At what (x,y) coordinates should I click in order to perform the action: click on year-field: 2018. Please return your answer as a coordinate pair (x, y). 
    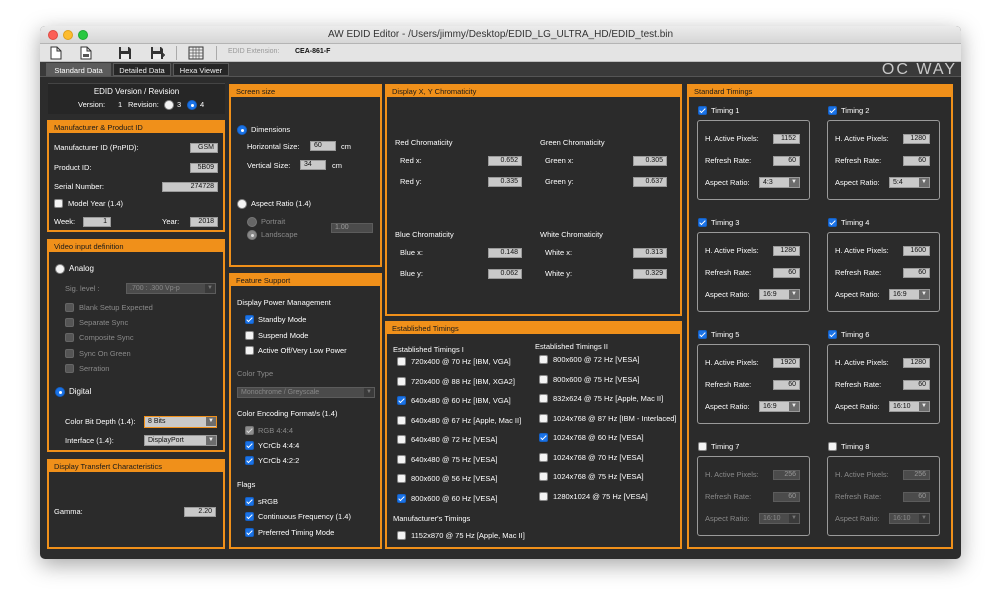
    Looking at the image, I should click on (204, 222).